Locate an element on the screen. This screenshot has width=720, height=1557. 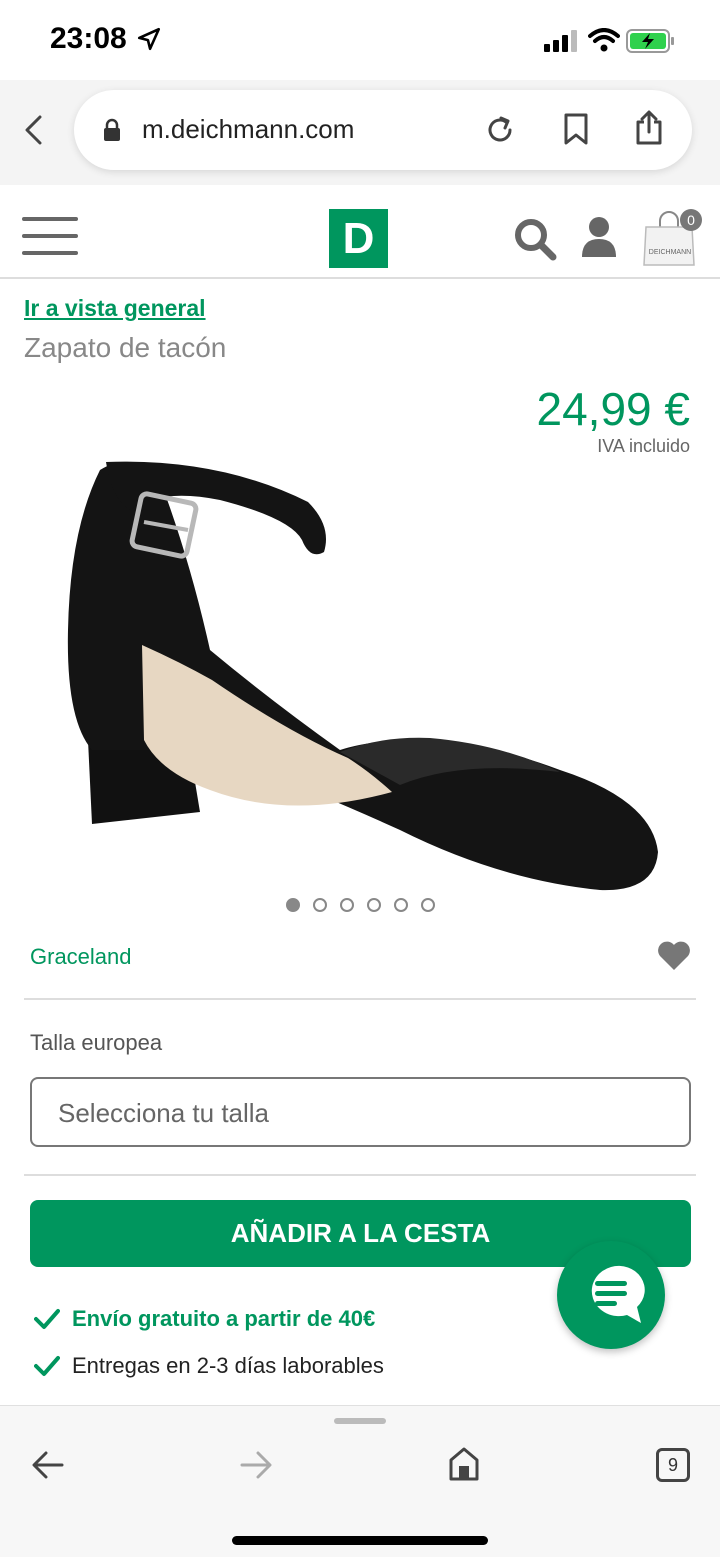
browser-back-chevron-icon is located at coordinates (34, 130).